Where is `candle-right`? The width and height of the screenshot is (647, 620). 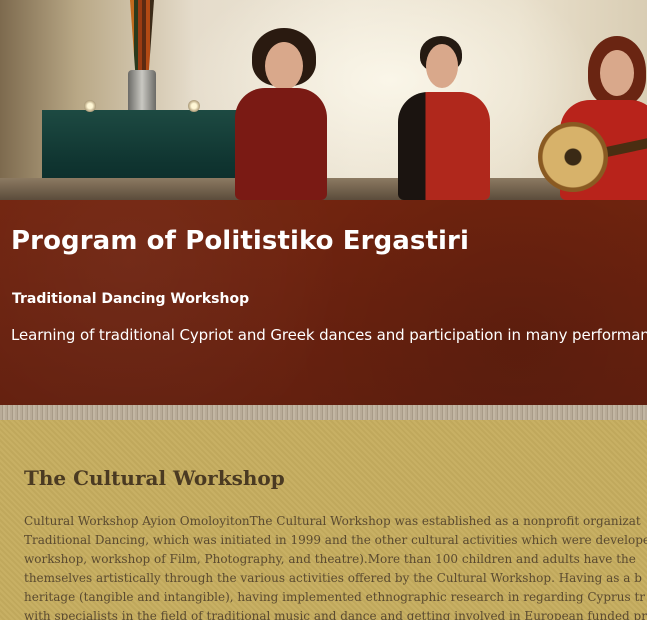 candle-right is located at coordinates (194, 106).